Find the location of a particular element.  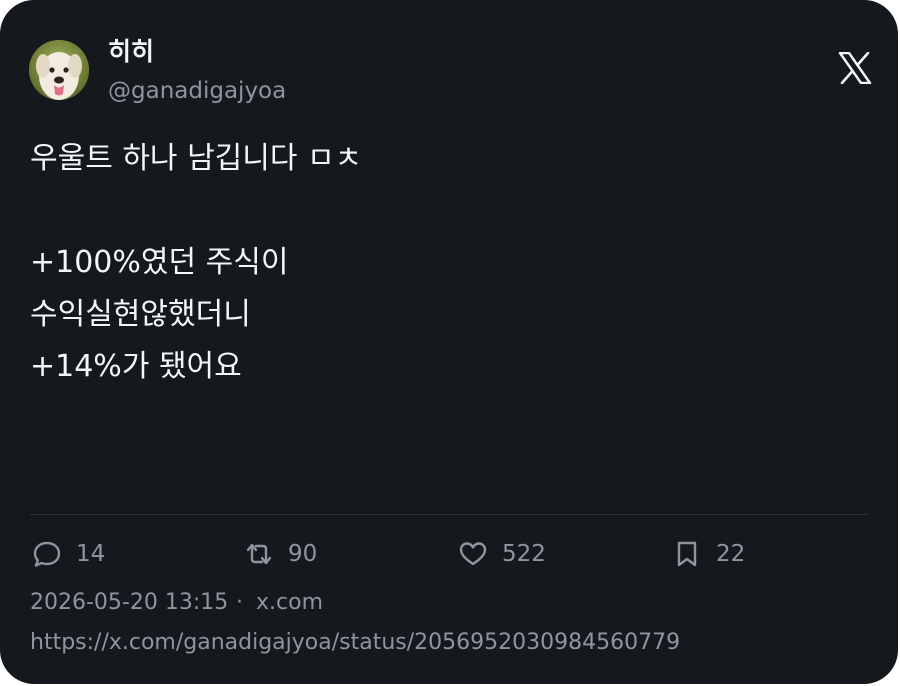

site-link: x.com is located at coordinates (289, 603).